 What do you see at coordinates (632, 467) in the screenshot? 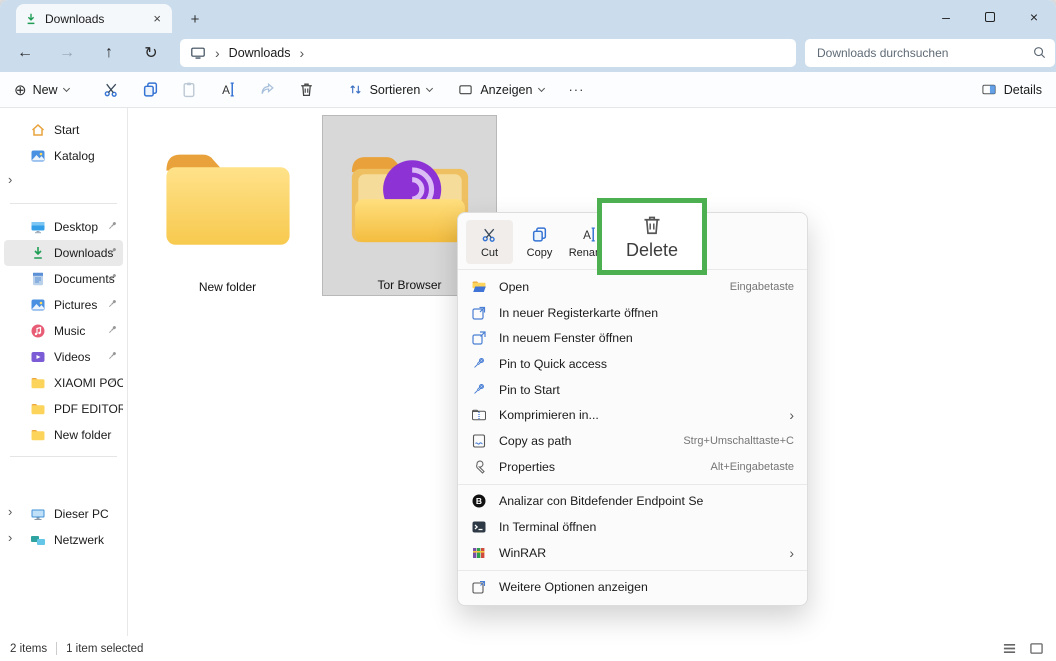
I see `menu-item-properties: Properties Alt+Eingabetaste` at bounding box center [632, 467].